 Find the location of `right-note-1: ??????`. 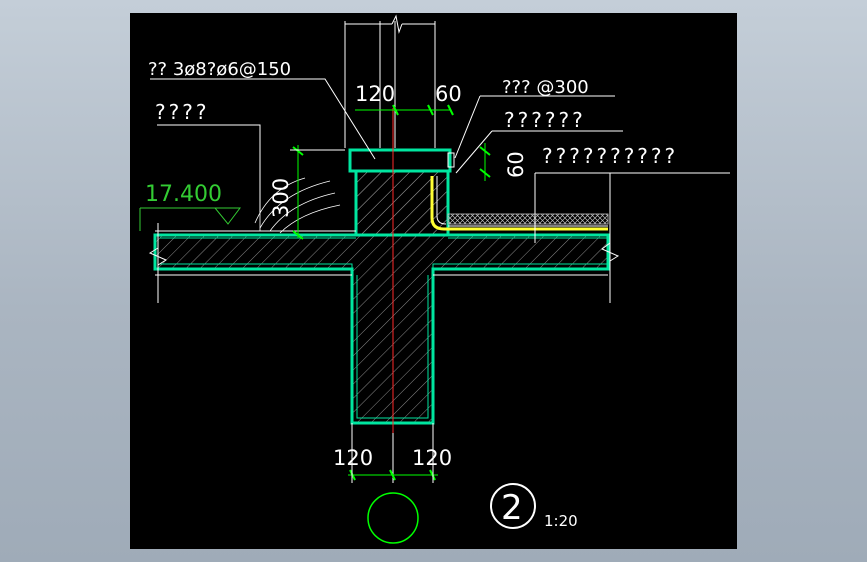

right-note-1: ?????? is located at coordinates (545, 120).